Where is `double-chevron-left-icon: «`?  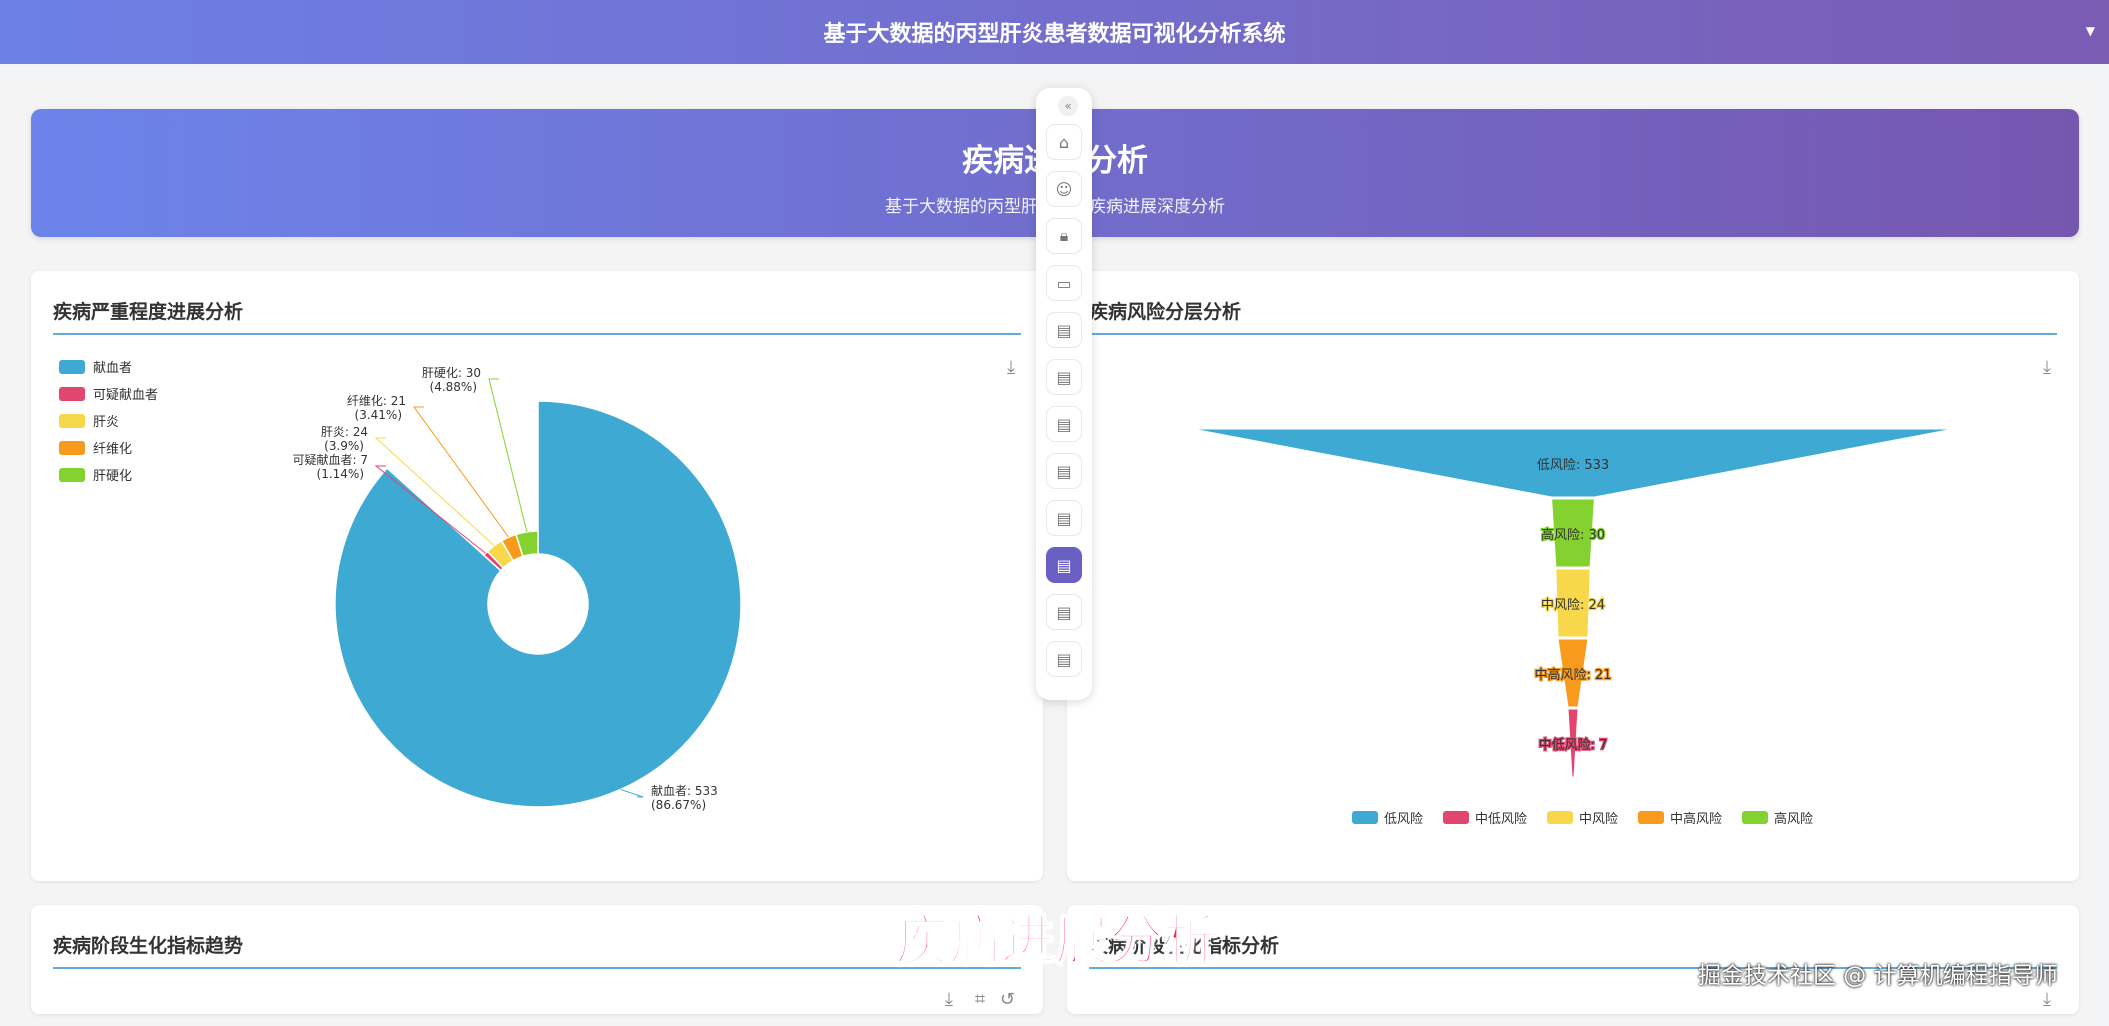 double-chevron-left-icon: « is located at coordinates (1068, 106).